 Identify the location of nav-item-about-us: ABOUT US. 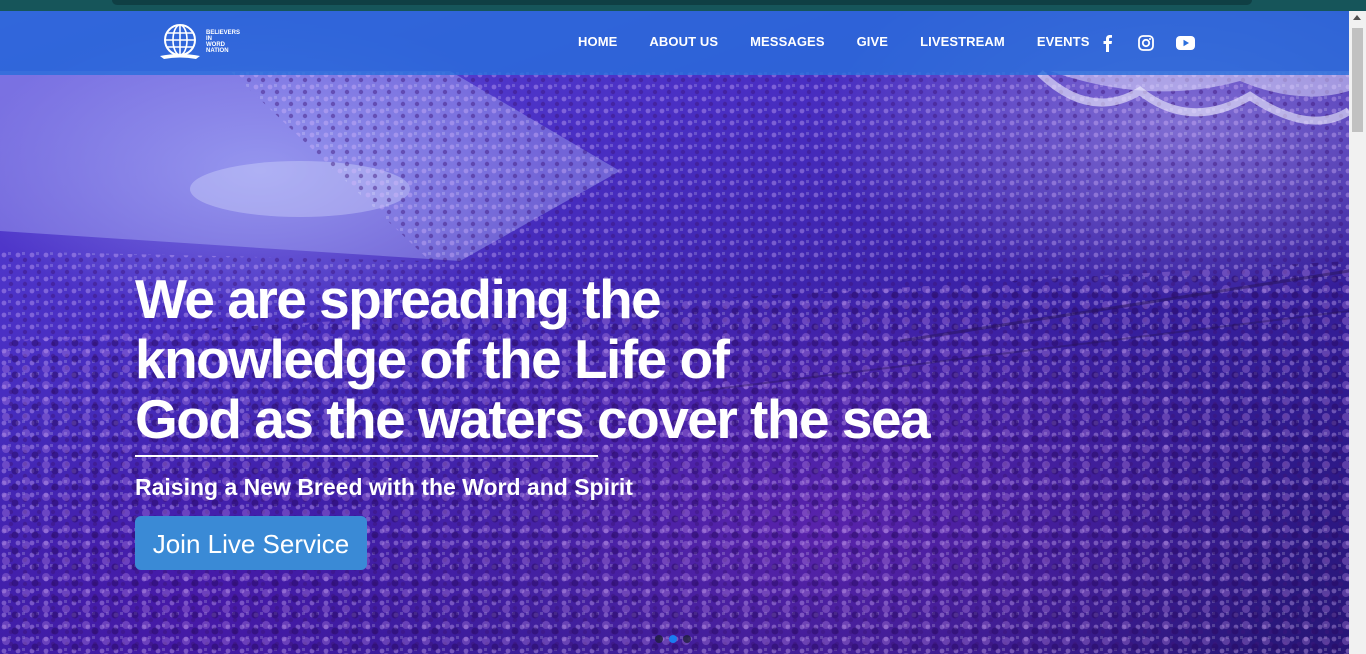
(683, 41).